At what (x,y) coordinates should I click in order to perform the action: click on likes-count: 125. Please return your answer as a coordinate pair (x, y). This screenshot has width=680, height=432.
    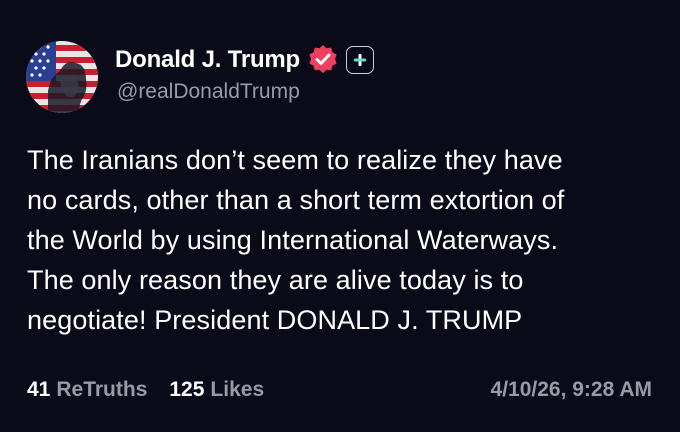
    Looking at the image, I should click on (187, 389).